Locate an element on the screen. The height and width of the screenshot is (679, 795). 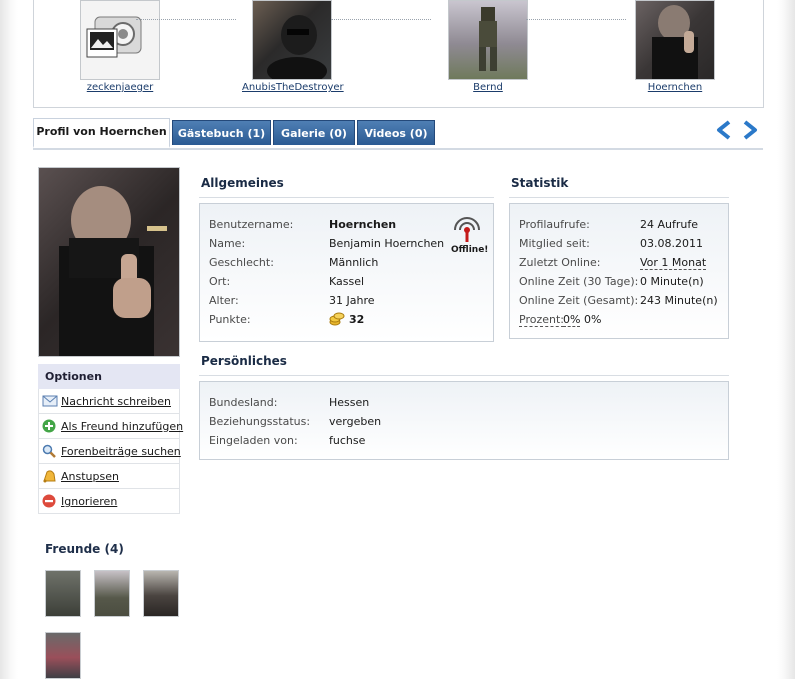
age-label: Alter: is located at coordinates (224, 300).